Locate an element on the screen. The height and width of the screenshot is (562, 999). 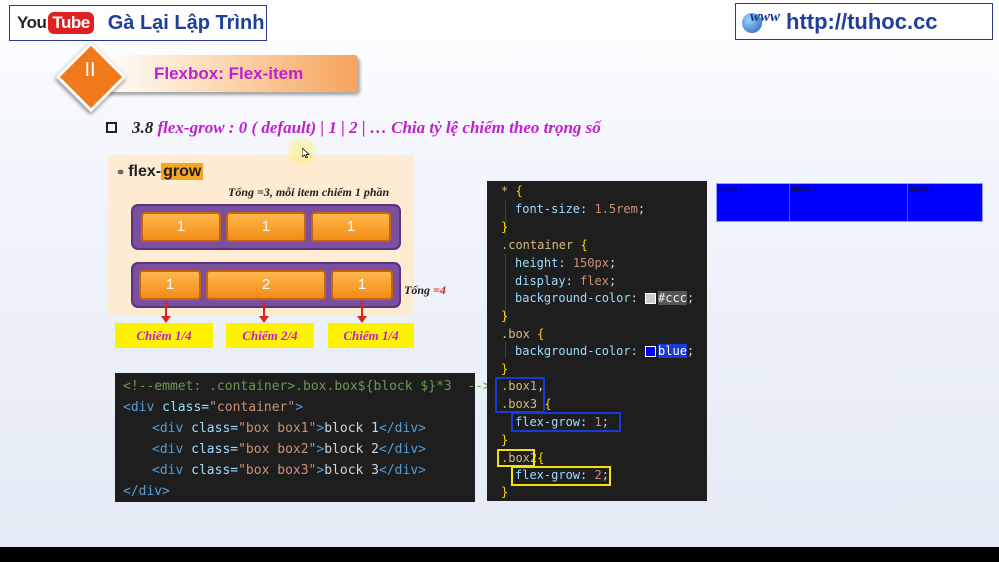
www-logo-text: www is located at coordinates (765, 16).